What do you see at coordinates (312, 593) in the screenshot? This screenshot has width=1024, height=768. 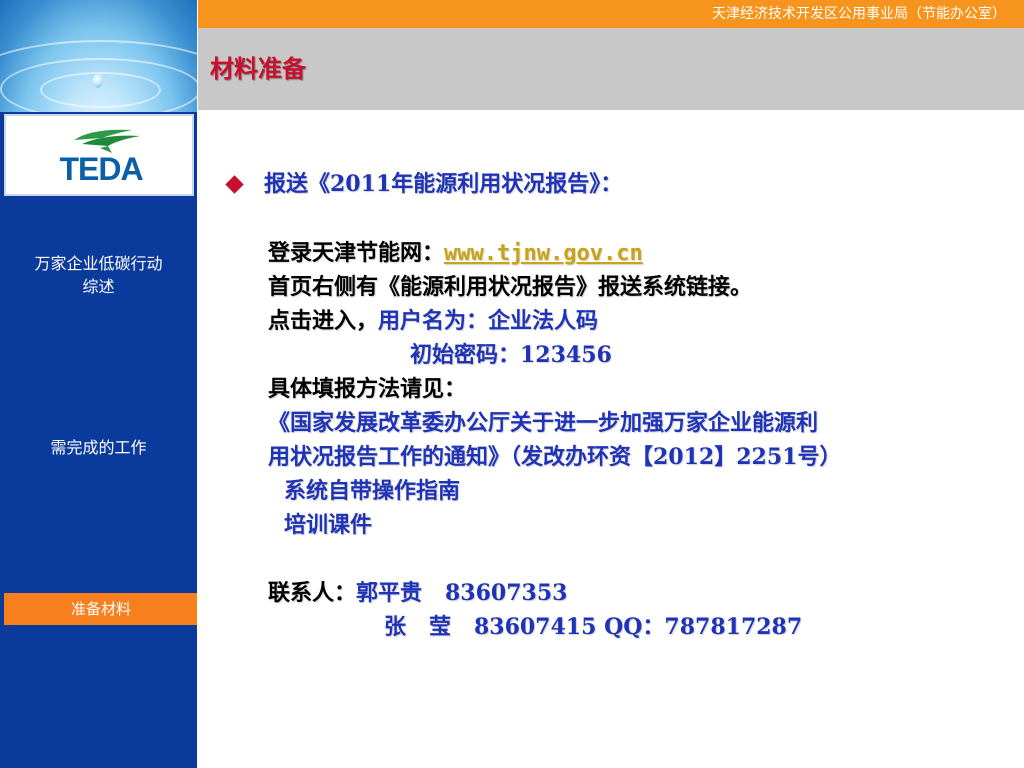 I see `contact-label: 联系人：` at bounding box center [312, 593].